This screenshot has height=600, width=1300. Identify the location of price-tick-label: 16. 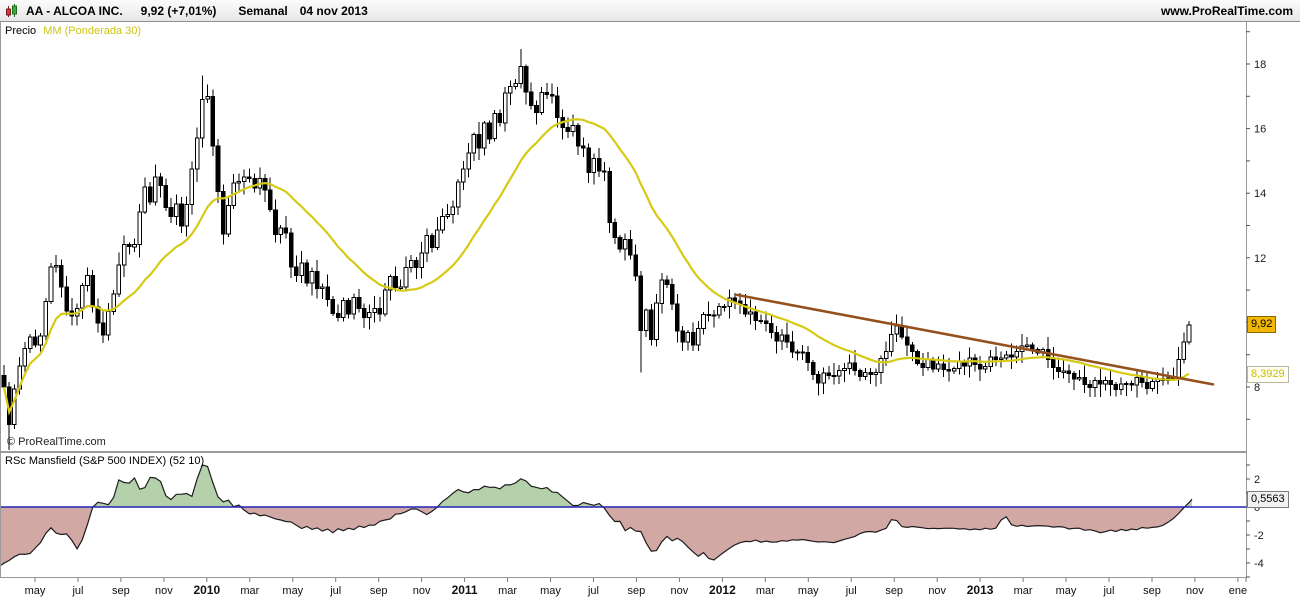
(1260, 130).